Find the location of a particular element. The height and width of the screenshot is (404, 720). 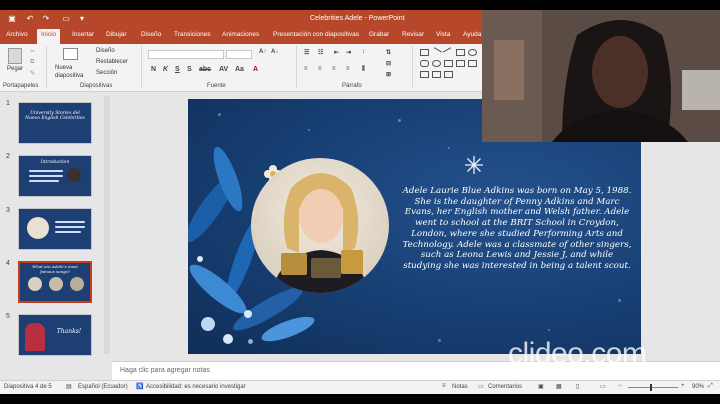

comments-button: Comentarios is located at coordinates (505, 387).